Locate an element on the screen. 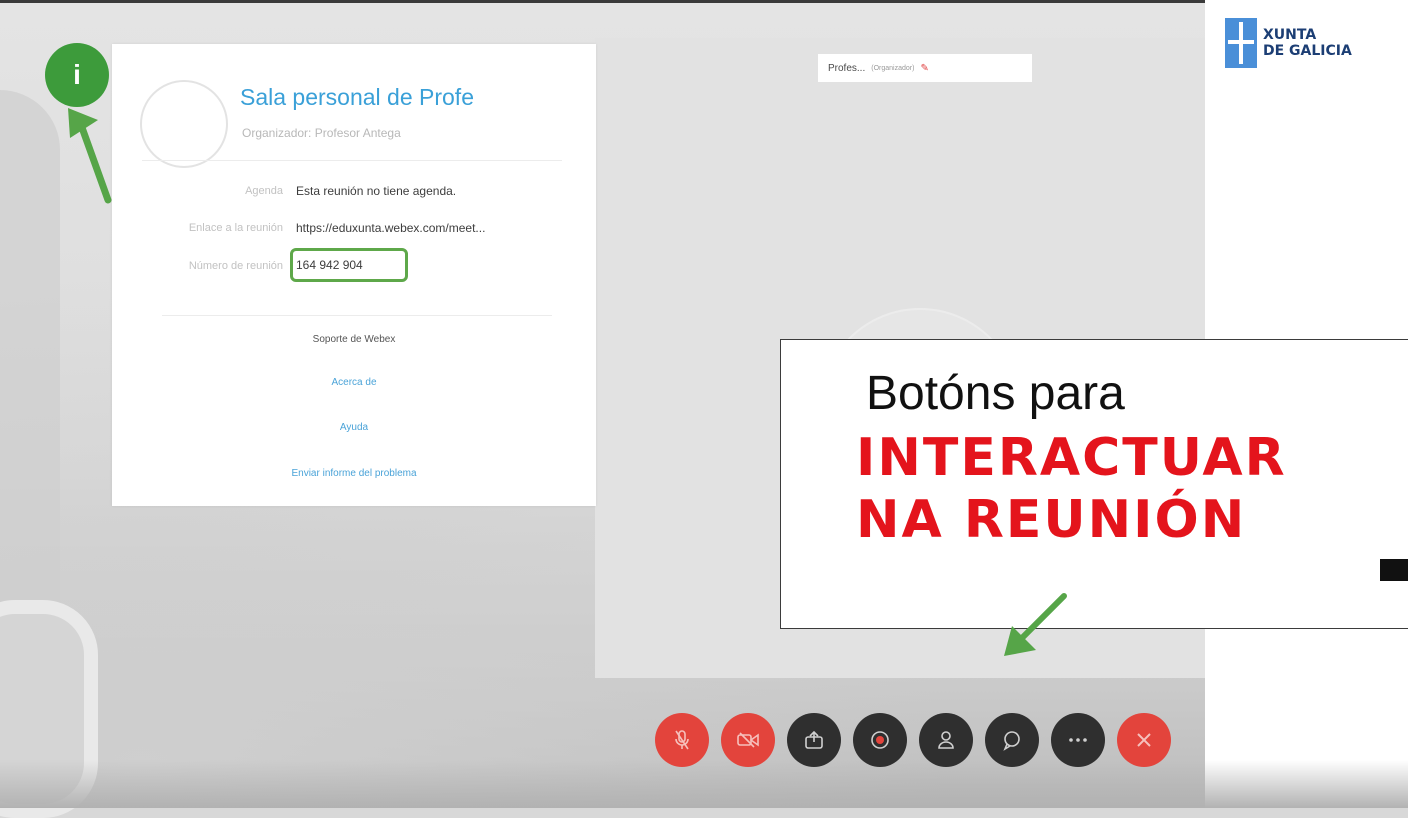  mic-muted-icon: ✎ is located at coordinates (924, 68).